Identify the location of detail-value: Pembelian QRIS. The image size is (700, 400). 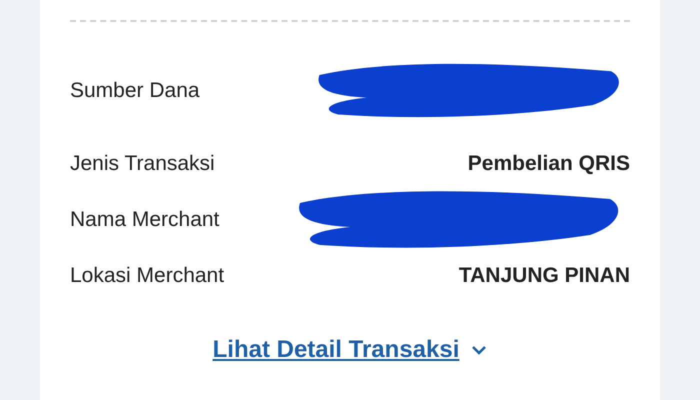
(549, 164).